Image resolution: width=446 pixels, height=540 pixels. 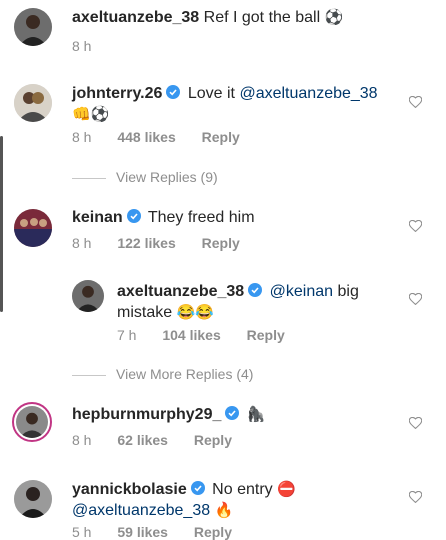 I want to click on scrollbar, so click(x=1, y=224).